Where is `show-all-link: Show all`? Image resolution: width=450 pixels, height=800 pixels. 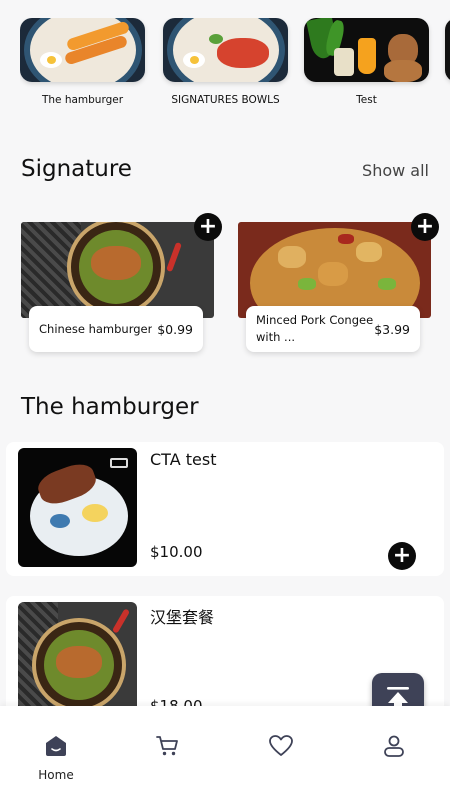 show-all-link: Show all is located at coordinates (395, 170).